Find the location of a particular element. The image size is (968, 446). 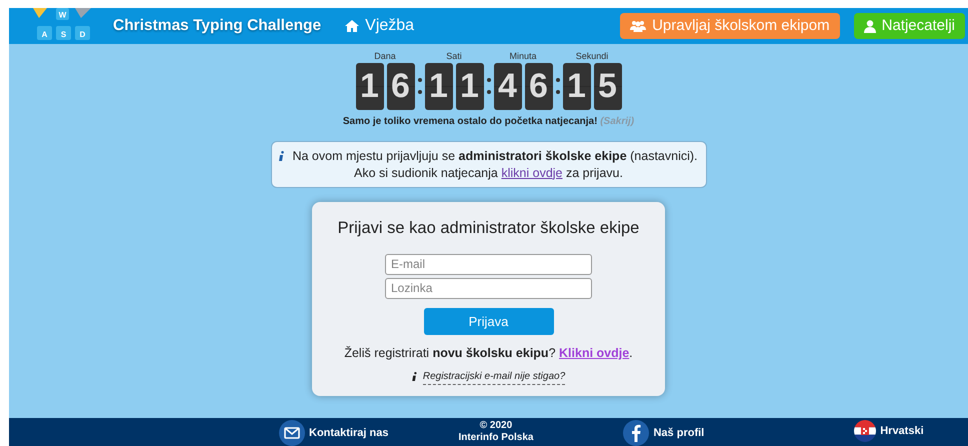

facebook-icon is located at coordinates (636, 433).